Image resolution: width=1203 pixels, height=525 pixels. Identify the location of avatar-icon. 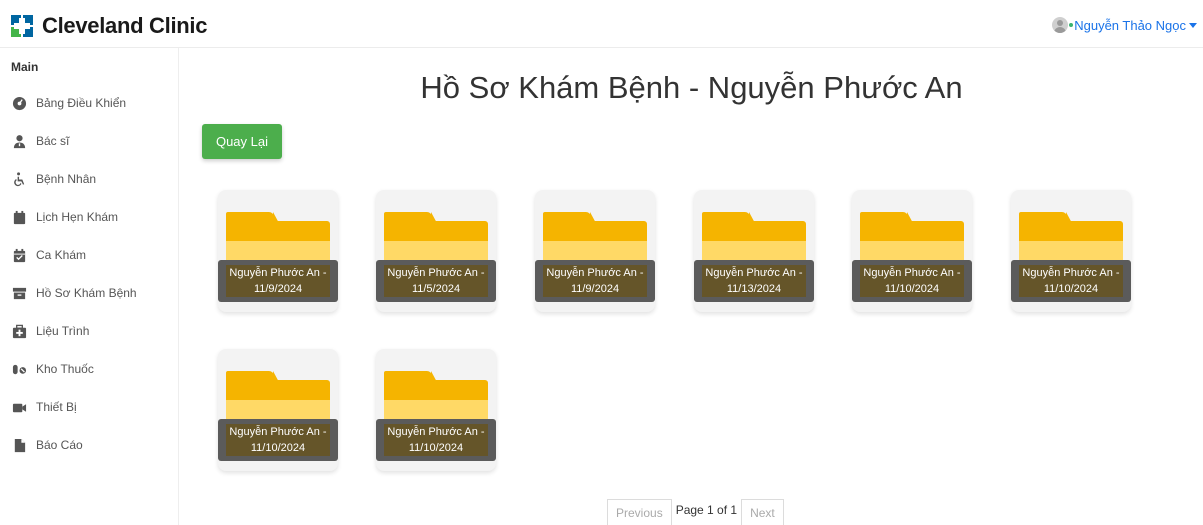
(1060, 25).